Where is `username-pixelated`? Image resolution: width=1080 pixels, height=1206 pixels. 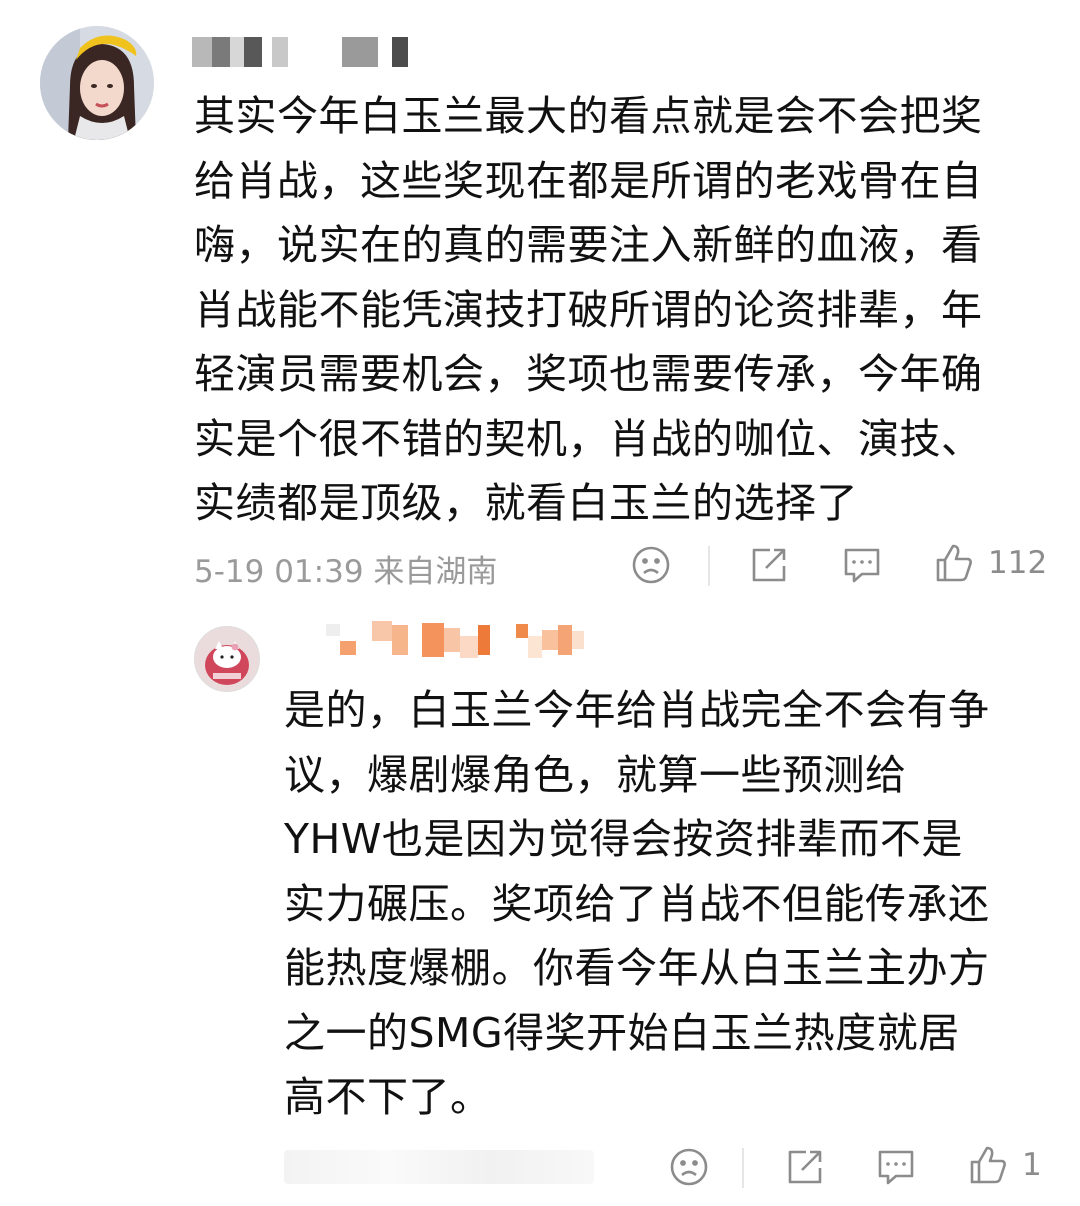 username-pixelated is located at coordinates (300, 52).